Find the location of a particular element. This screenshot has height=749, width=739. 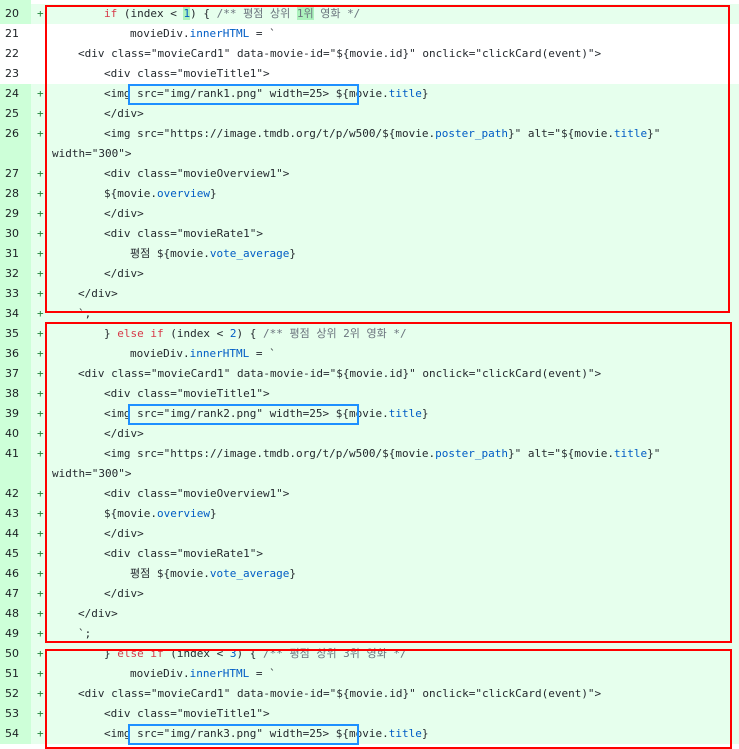

diff-line: 20 + if (index < 1) { /** 평점 상위 1위 영화 */ is located at coordinates (369, 14).